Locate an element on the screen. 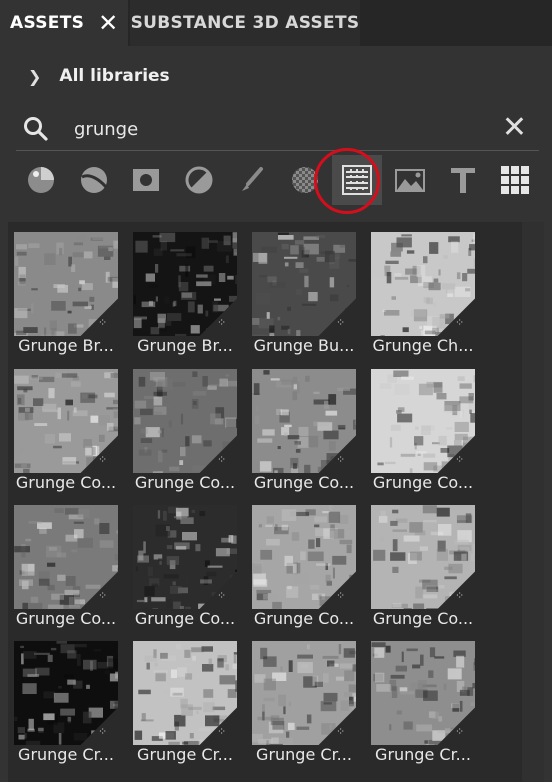 The height and width of the screenshot is (782, 552). chevron-right-icon: ❯ is located at coordinates (34, 76).